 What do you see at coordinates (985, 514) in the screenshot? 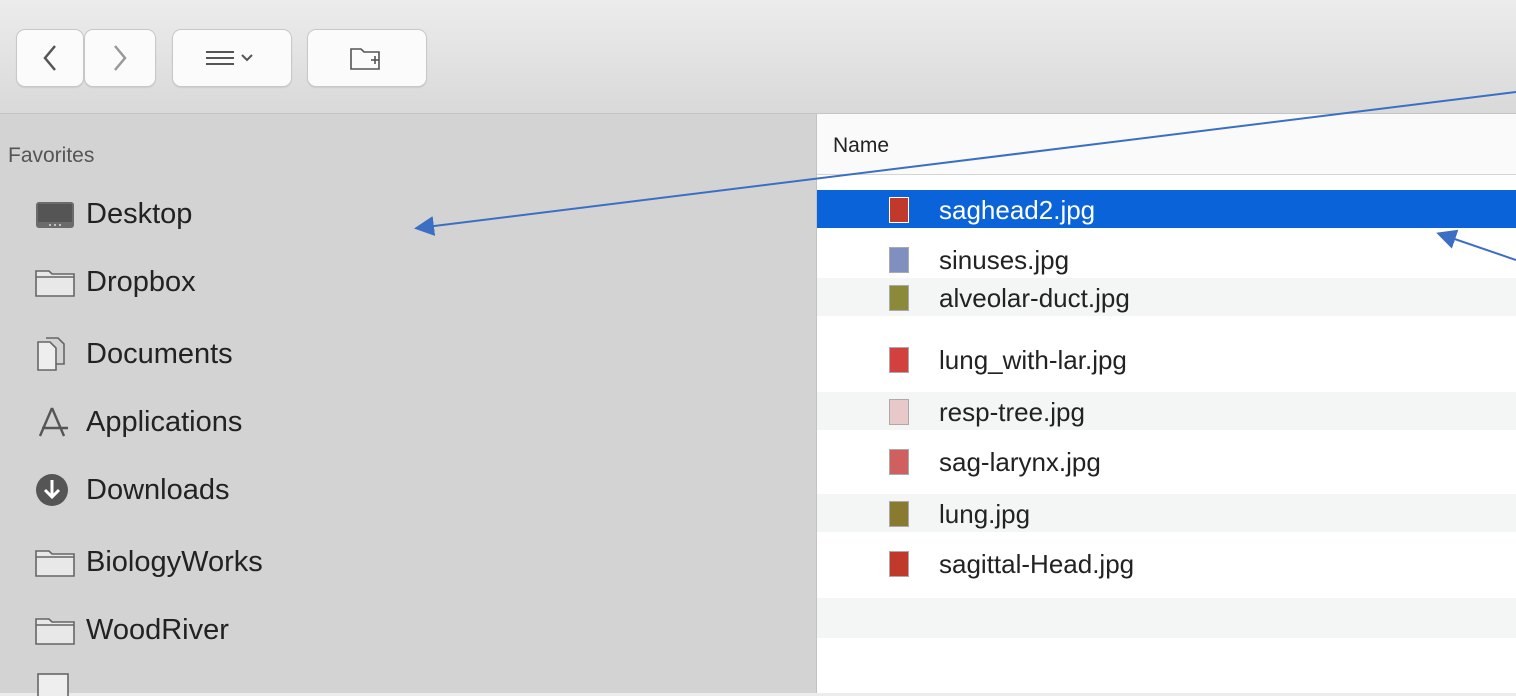
I see `file-name: lung.jpg` at bounding box center [985, 514].